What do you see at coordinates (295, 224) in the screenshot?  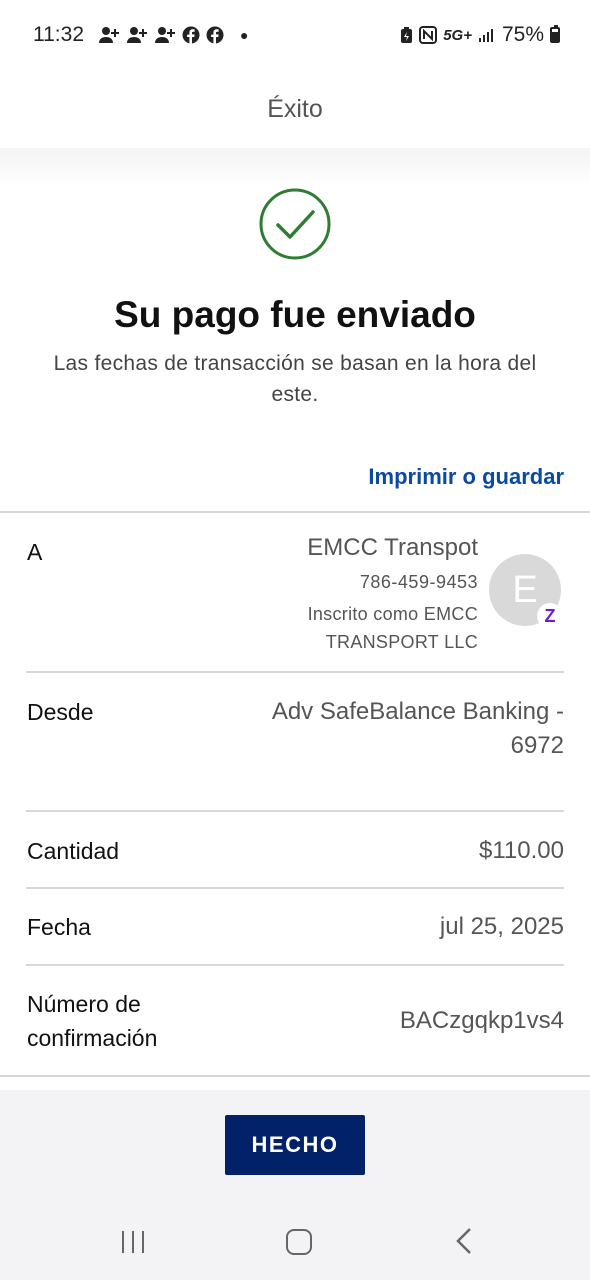 I see `check-circle-icon` at bounding box center [295, 224].